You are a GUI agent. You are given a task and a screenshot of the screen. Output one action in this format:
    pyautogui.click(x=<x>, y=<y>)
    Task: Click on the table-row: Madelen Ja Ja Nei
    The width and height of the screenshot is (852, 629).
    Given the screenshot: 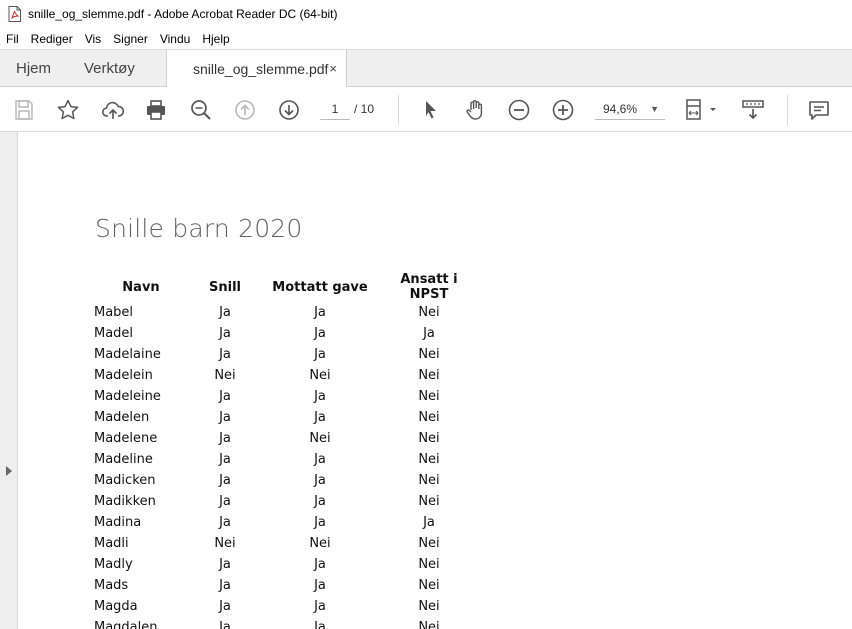 What is the action you would take?
    pyautogui.click(x=284, y=417)
    